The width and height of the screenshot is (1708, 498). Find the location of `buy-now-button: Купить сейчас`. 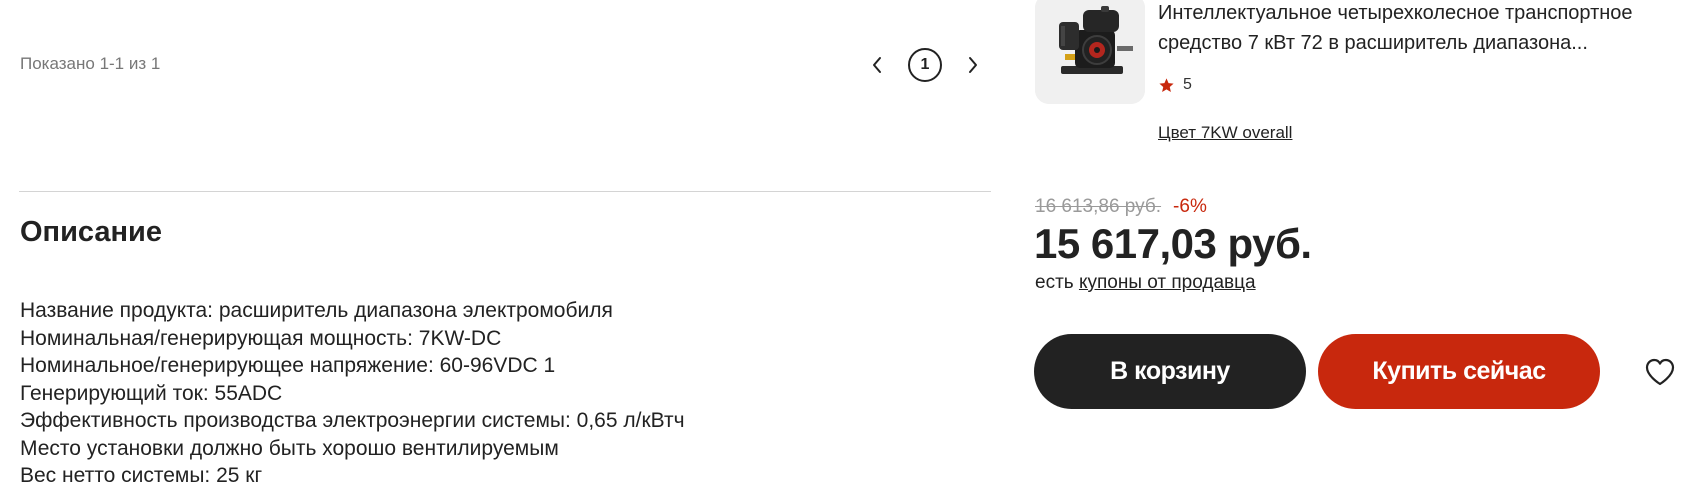

buy-now-button: Купить сейчас is located at coordinates (1459, 371).